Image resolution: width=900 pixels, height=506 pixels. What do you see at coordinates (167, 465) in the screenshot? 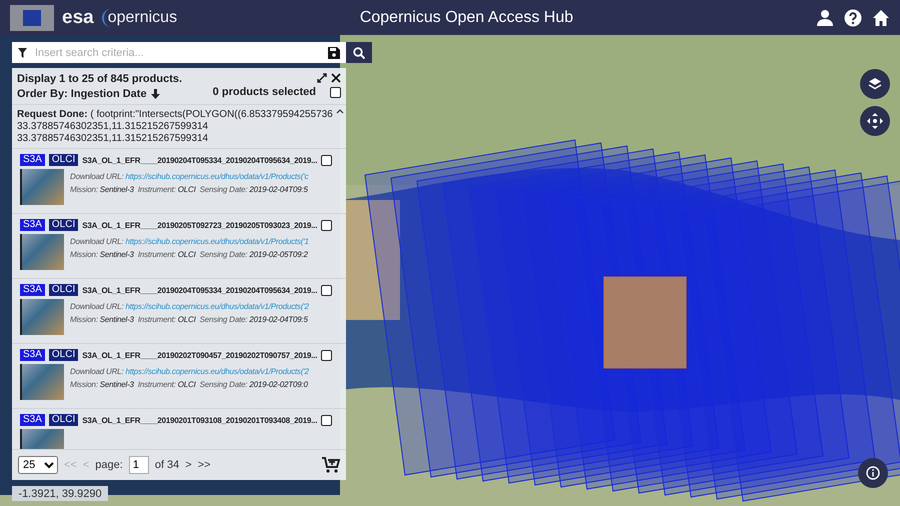
I see `page-count: of 34` at bounding box center [167, 465].